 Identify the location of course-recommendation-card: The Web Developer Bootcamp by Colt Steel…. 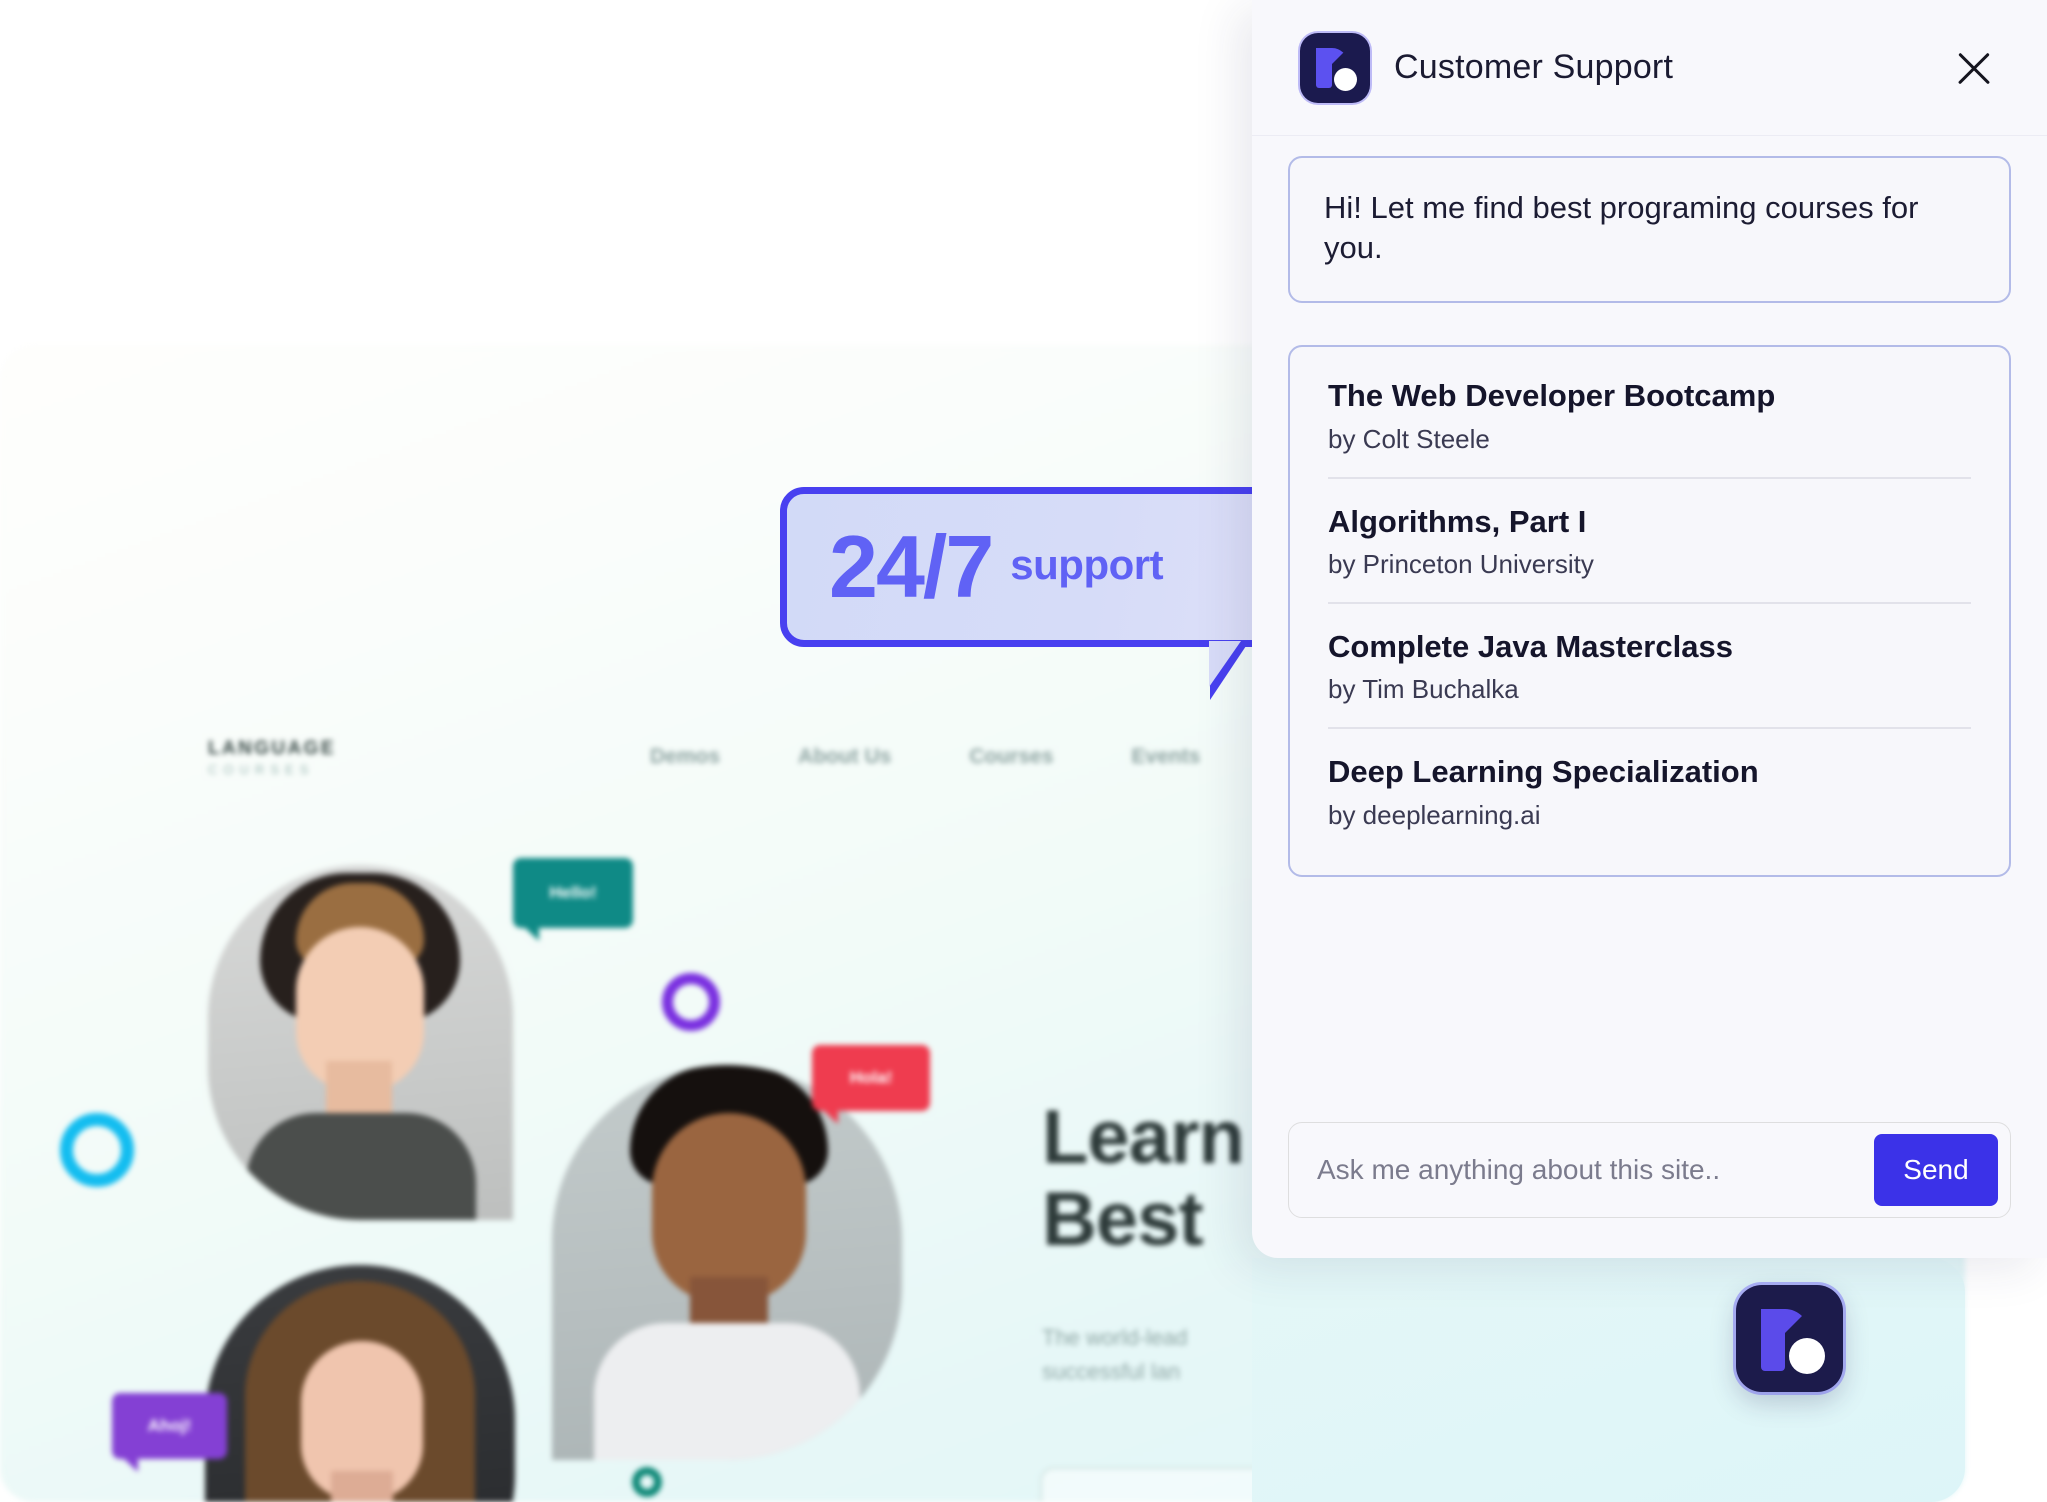
(1649, 611).